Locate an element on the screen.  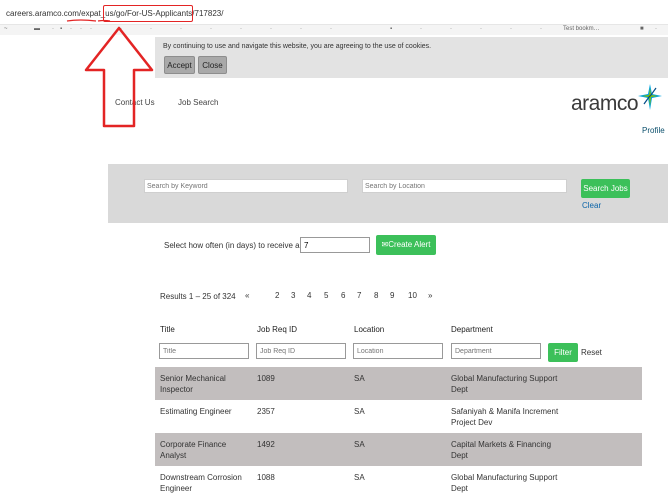
clear-link: Clear is located at coordinates (591, 205).